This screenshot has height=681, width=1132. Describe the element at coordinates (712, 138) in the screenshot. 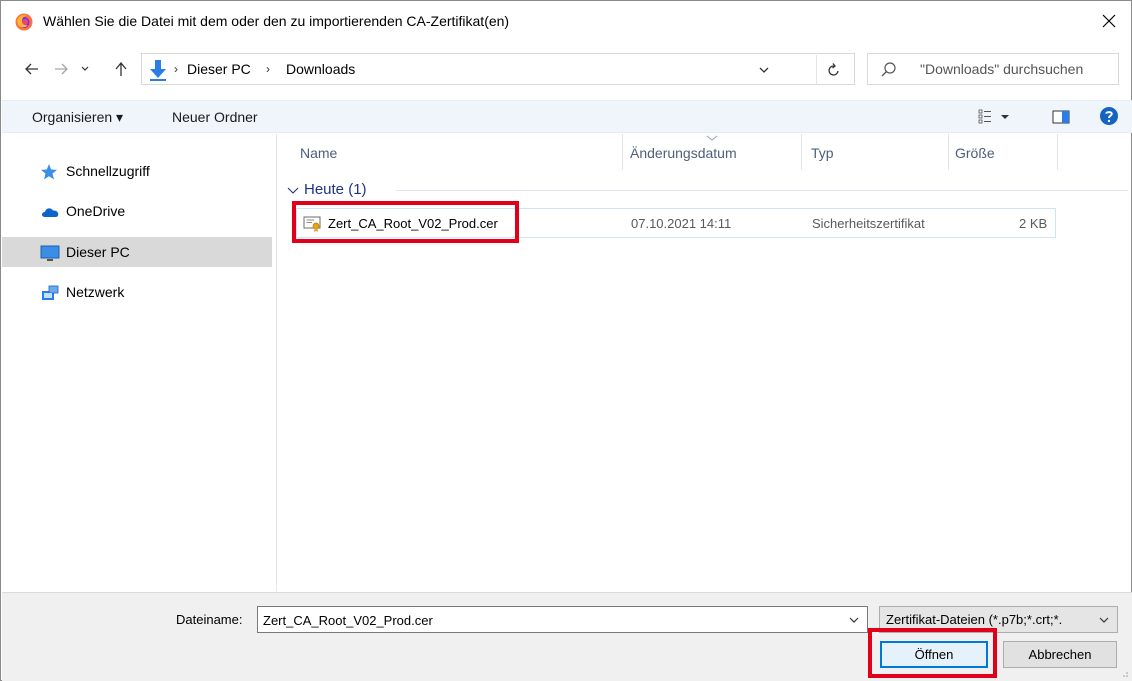

I see `sort-indicator-icon` at that location.